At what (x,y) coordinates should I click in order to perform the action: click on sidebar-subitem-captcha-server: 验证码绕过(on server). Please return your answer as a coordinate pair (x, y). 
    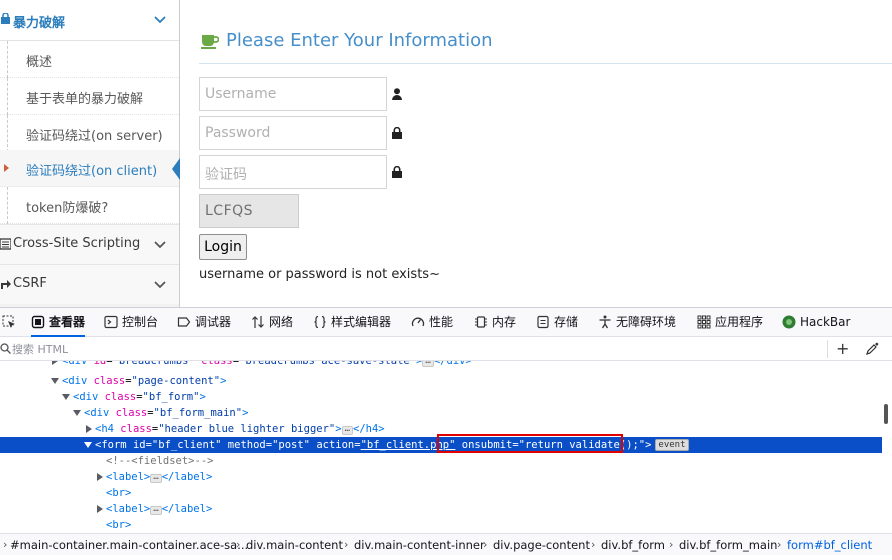
    Looking at the image, I should click on (89, 133).